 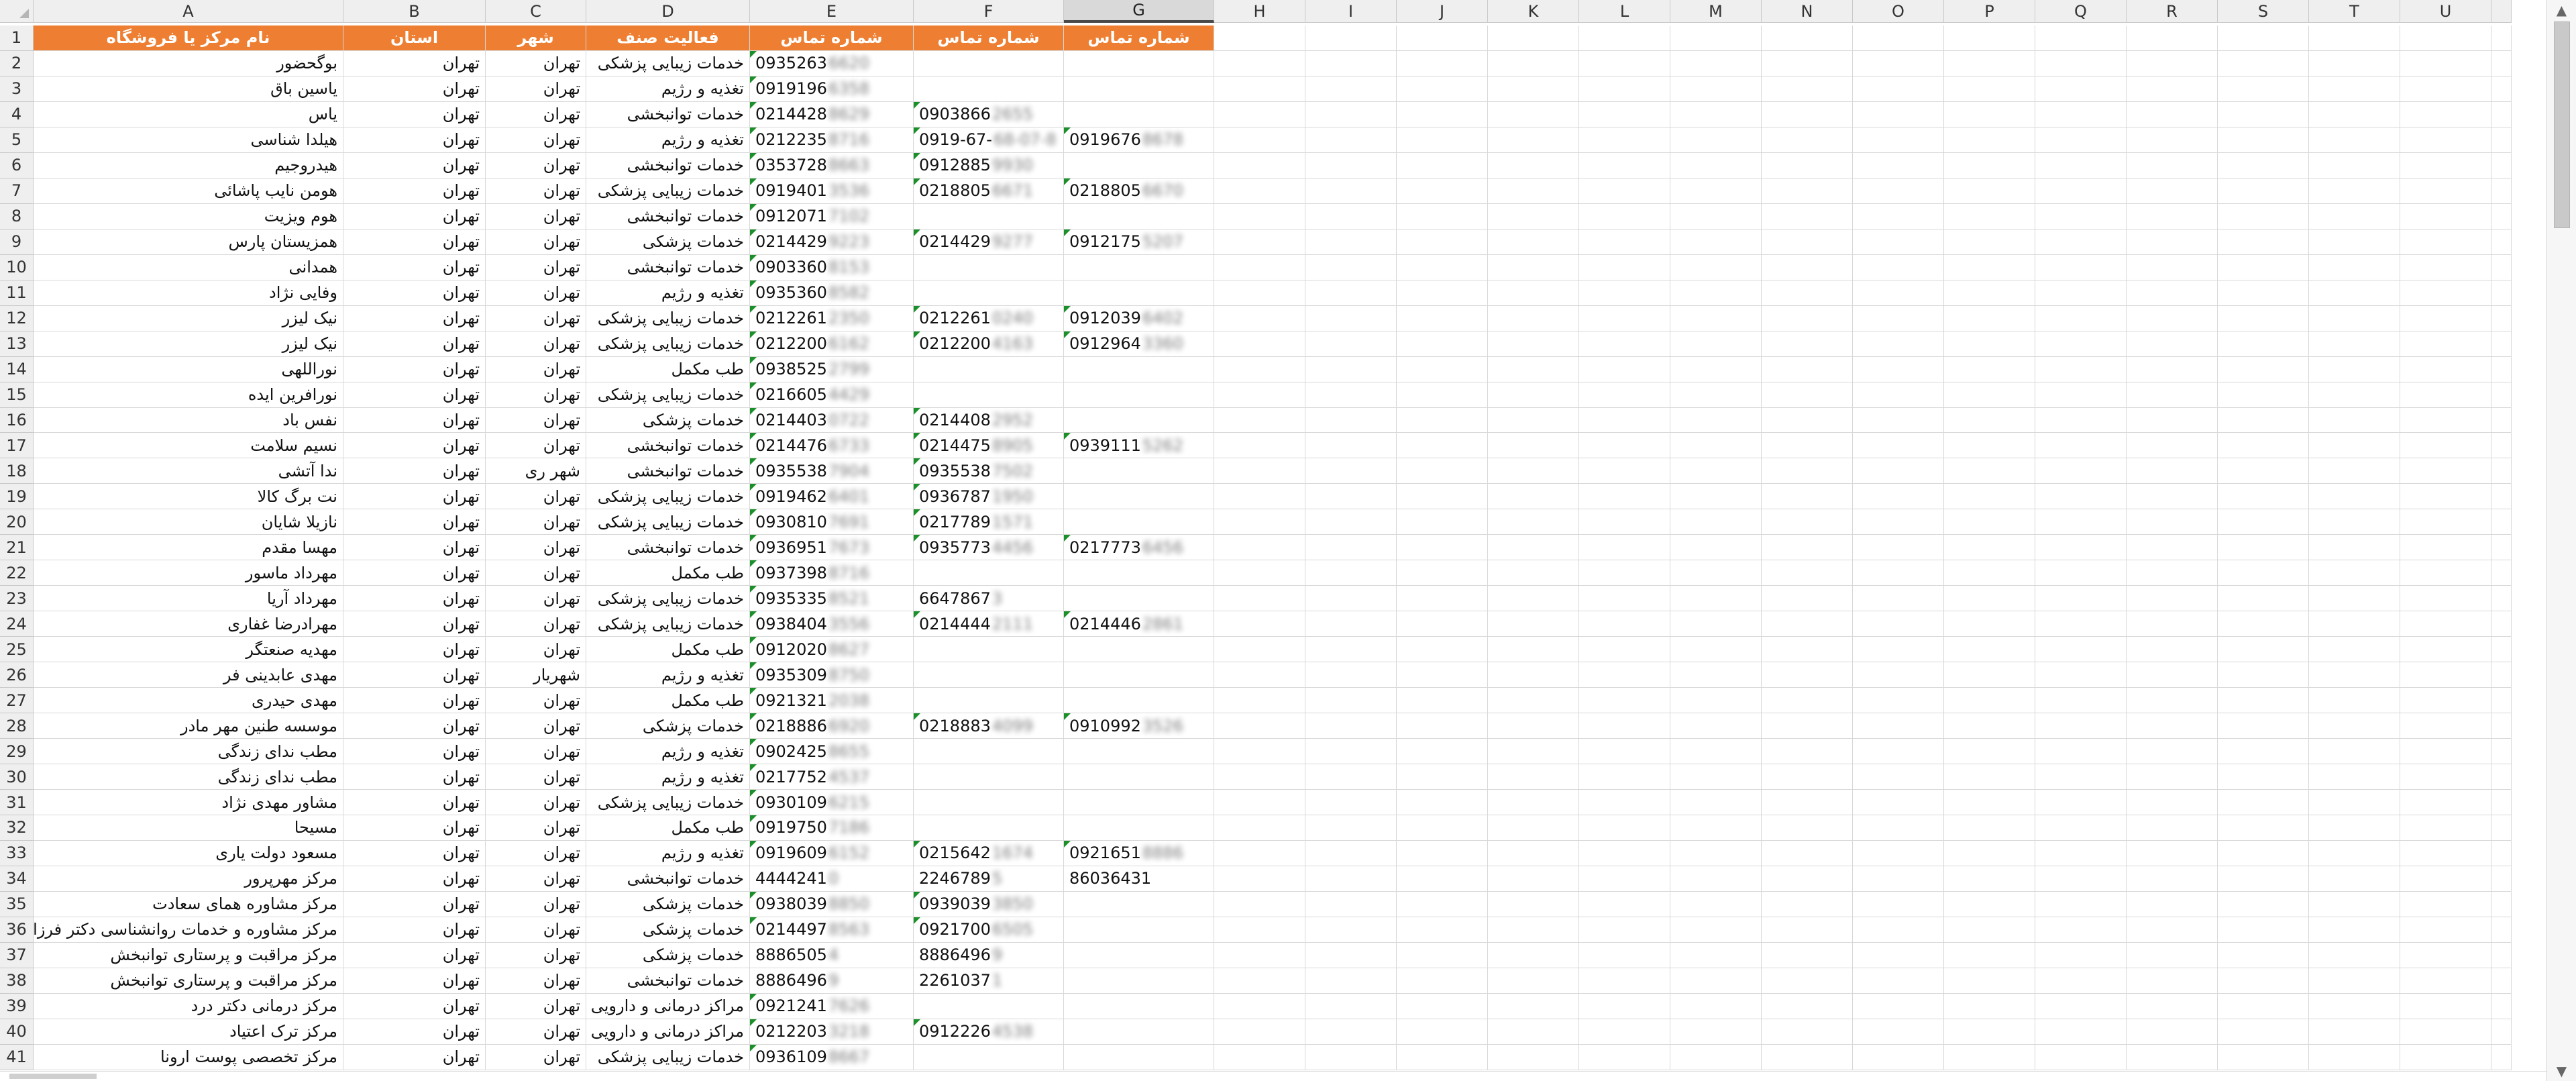 What do you see at coordinates (832, 624) in the screenshot?
I see `cell-phone-1: 0938404 3556` at bounding box center [832, 624].